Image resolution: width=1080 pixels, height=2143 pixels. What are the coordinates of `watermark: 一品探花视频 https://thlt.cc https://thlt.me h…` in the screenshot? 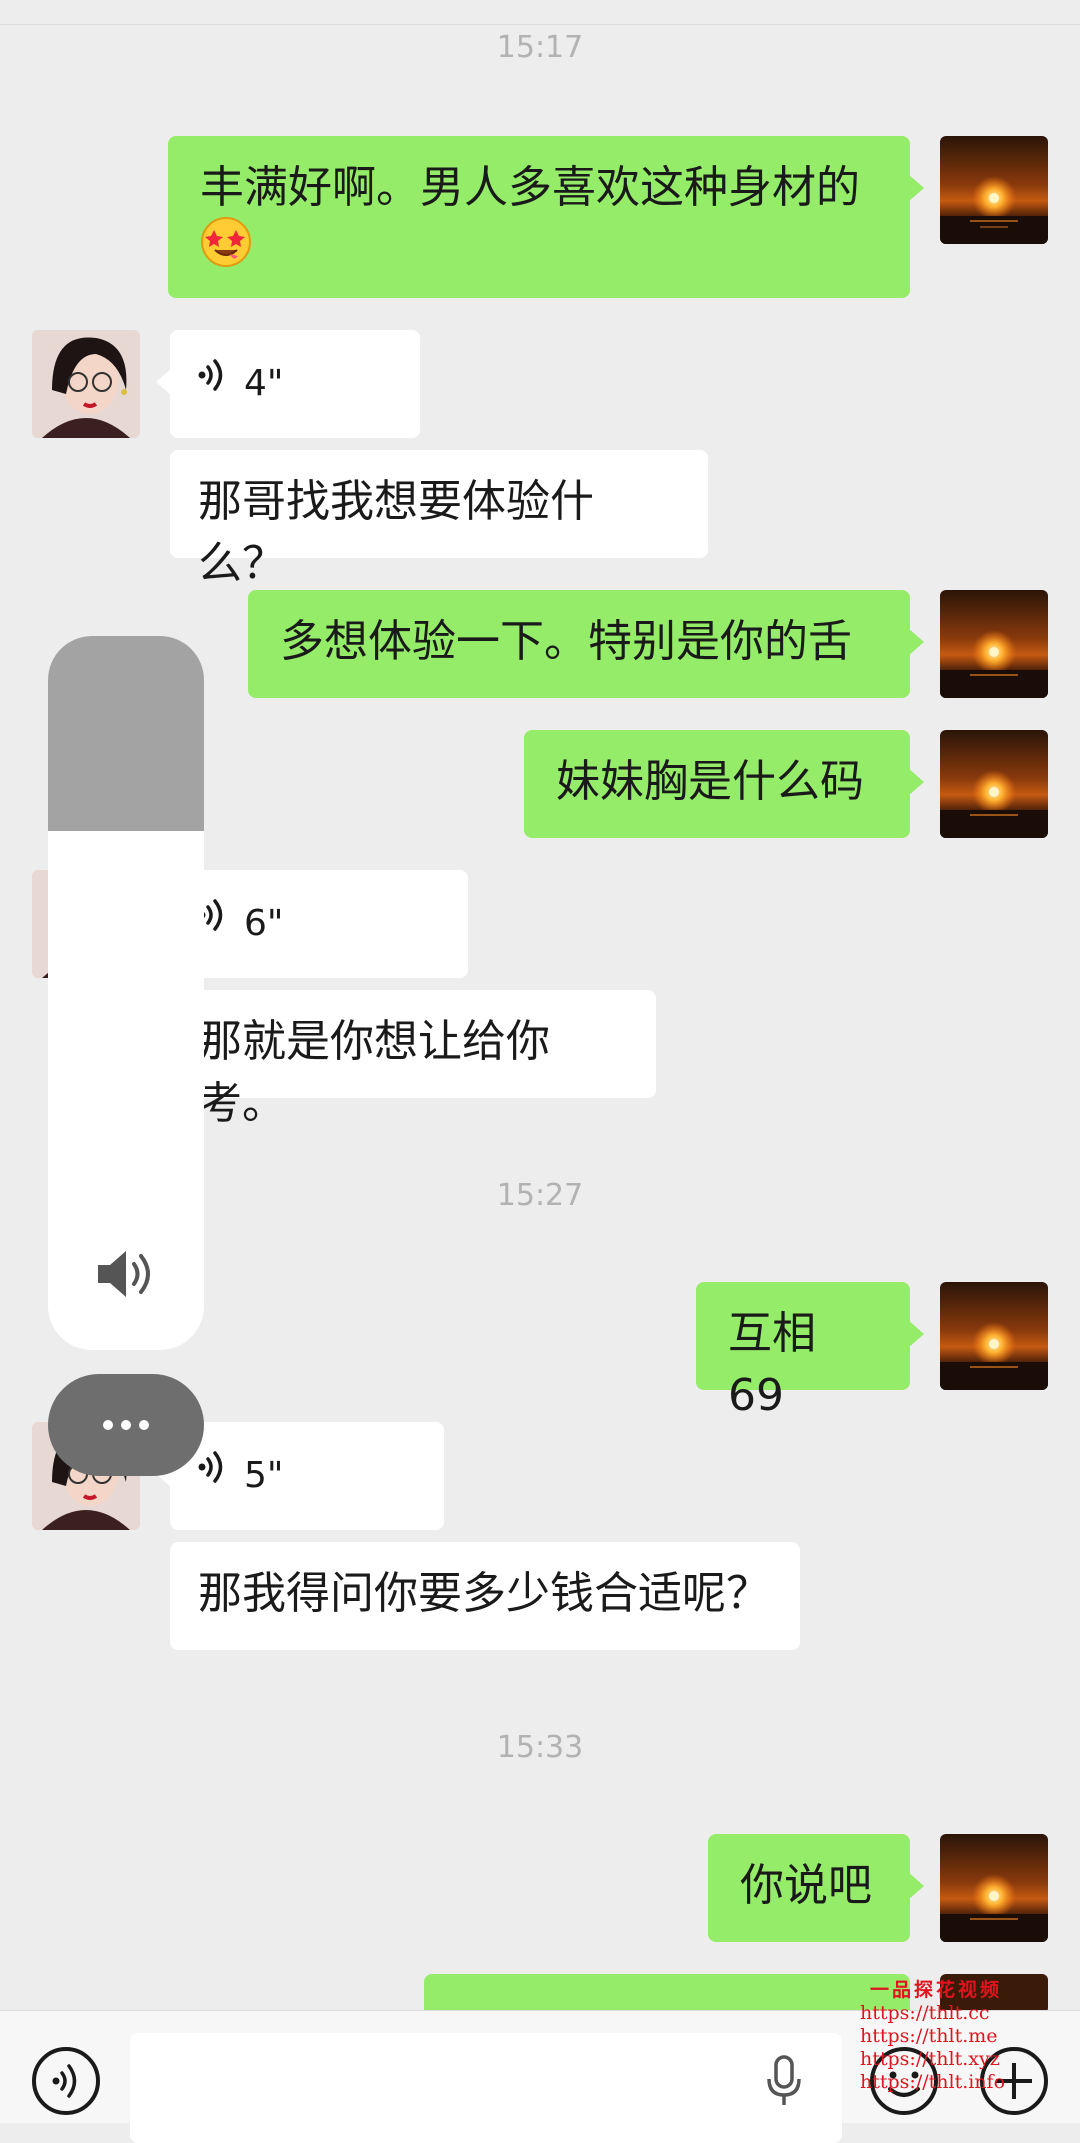 It's located at (970, 2034).